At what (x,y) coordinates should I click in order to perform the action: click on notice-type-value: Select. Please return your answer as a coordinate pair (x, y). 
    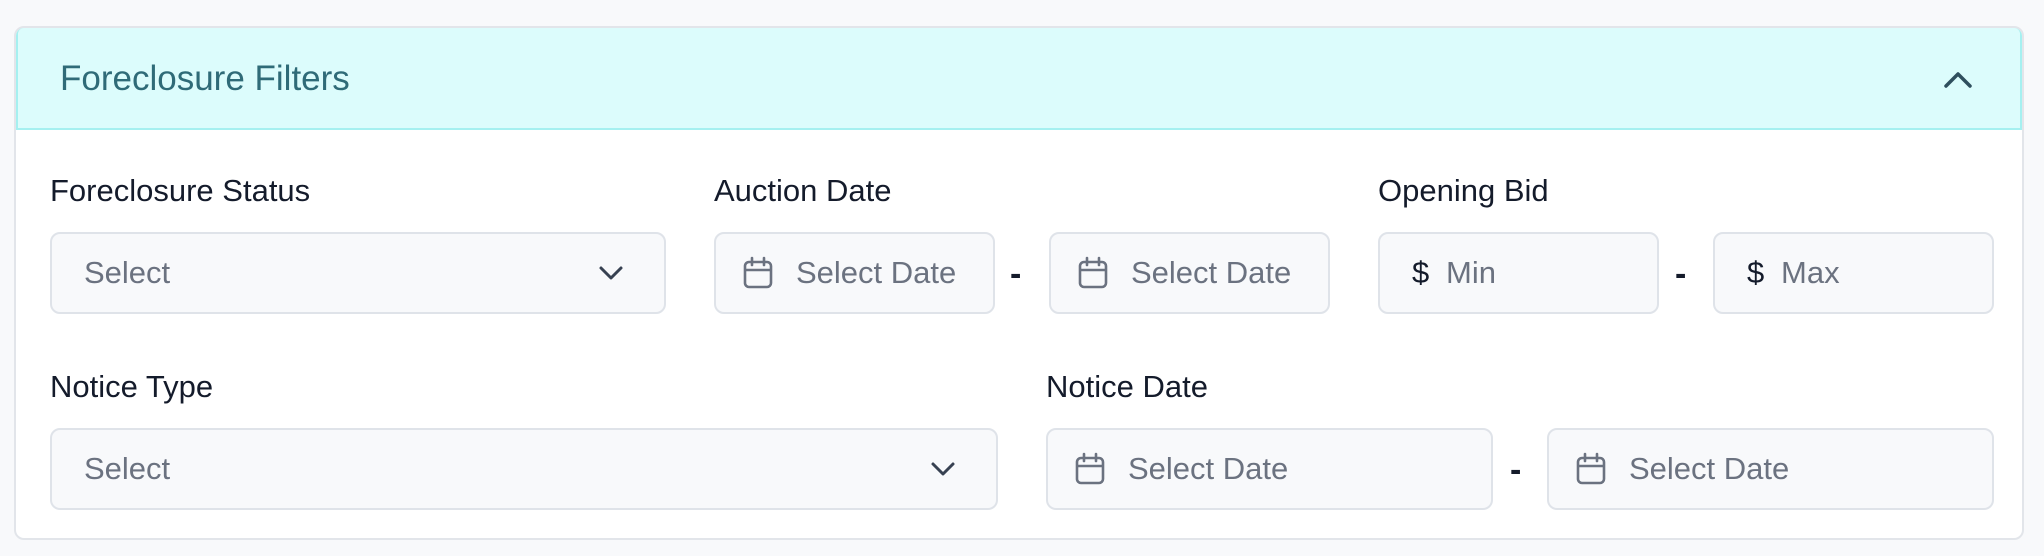
    Looking at the image, I should click on (127, 468).